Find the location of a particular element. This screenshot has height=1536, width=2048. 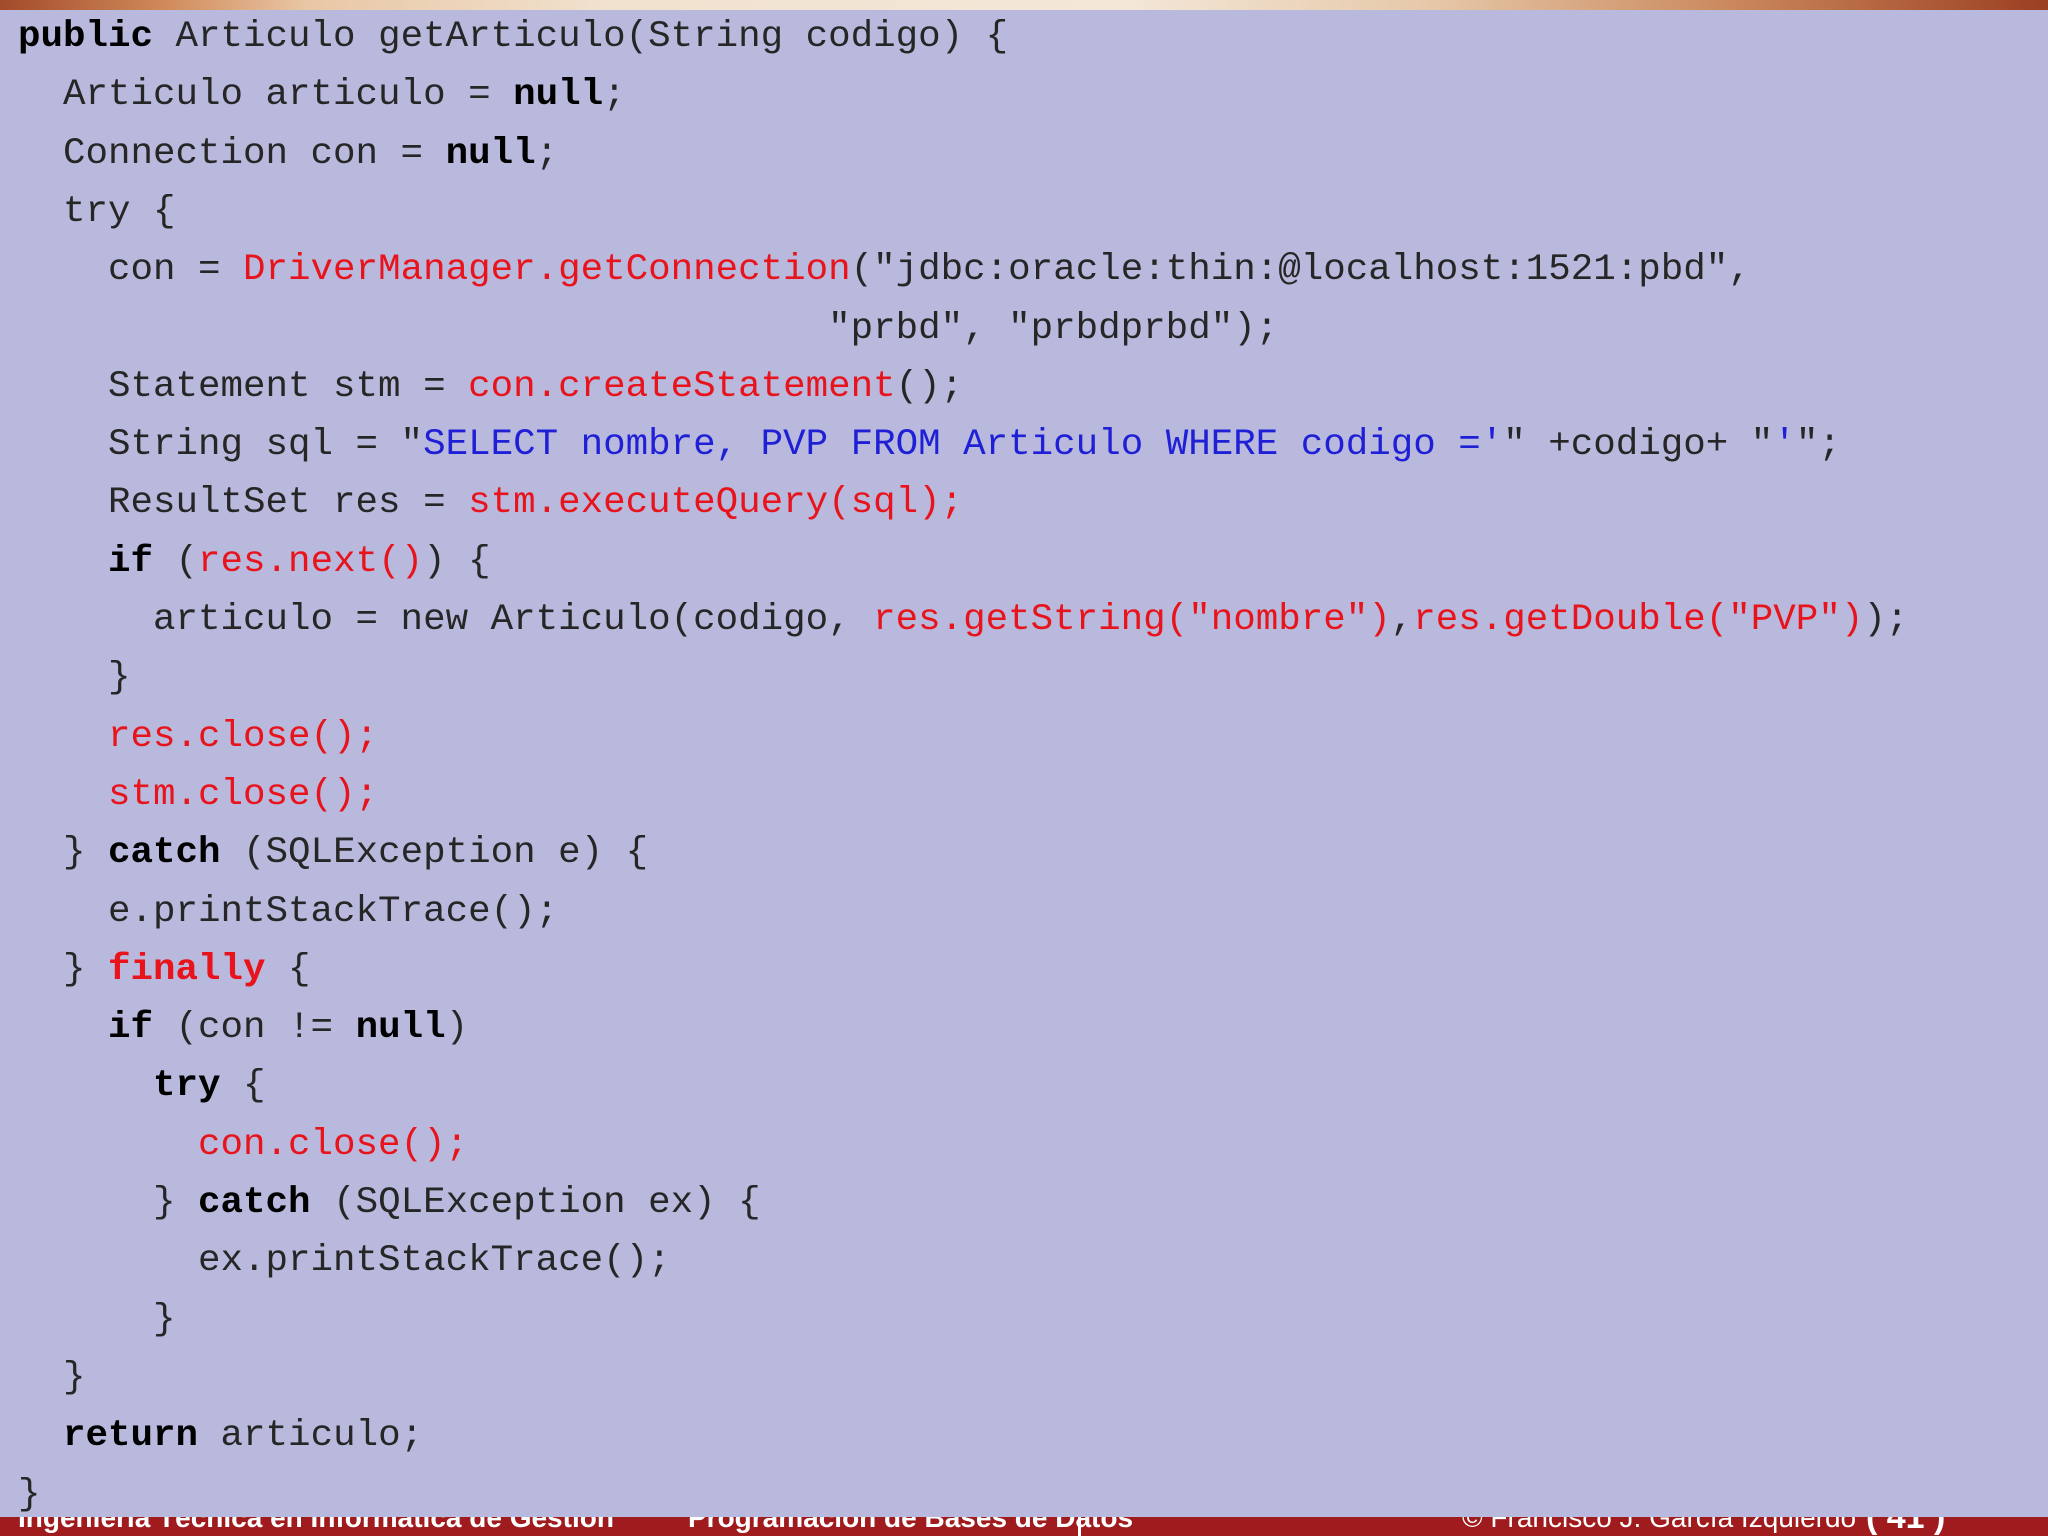

code-line: res.close(); is located at coordinates (198, 737).